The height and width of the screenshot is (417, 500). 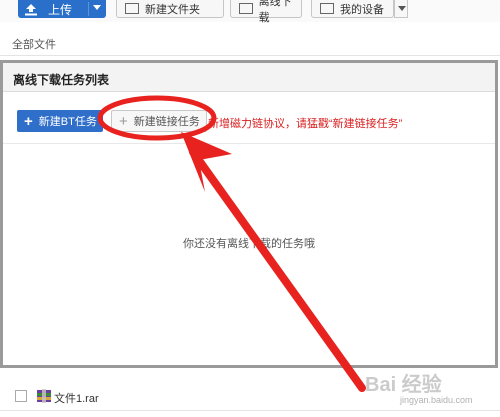 What do you see at coordinates (67, 122) in the screenshot?
I see `new-bt-task-label: 新建BT任务` at bounding box center [67, 122].